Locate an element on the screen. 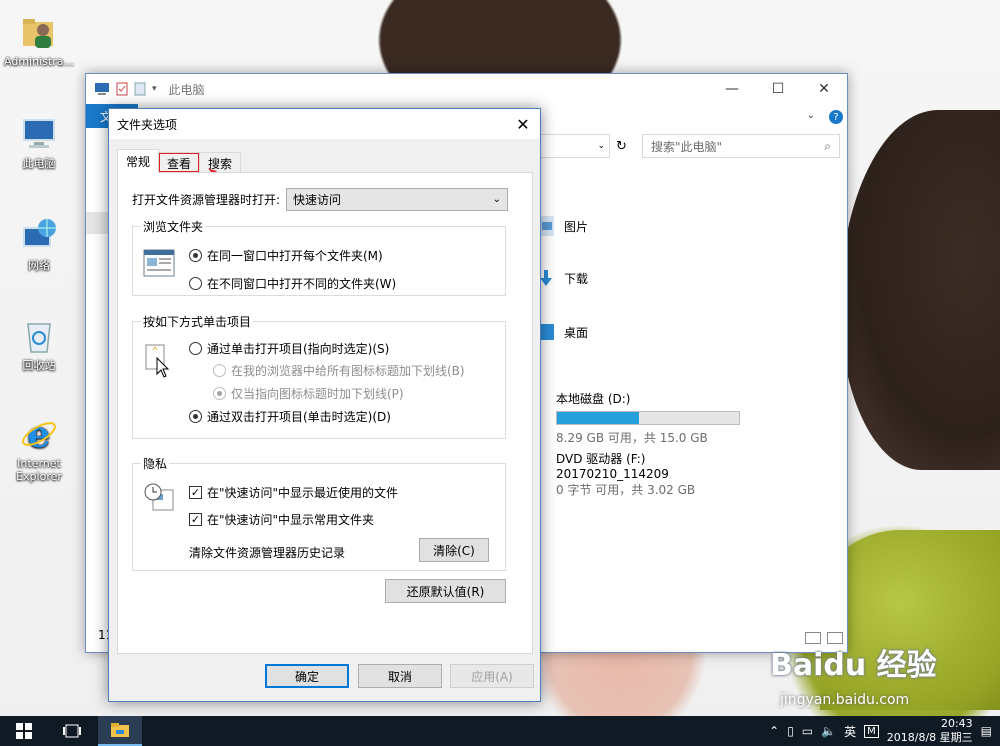  properties-icon is located at coordinates (122, 89).